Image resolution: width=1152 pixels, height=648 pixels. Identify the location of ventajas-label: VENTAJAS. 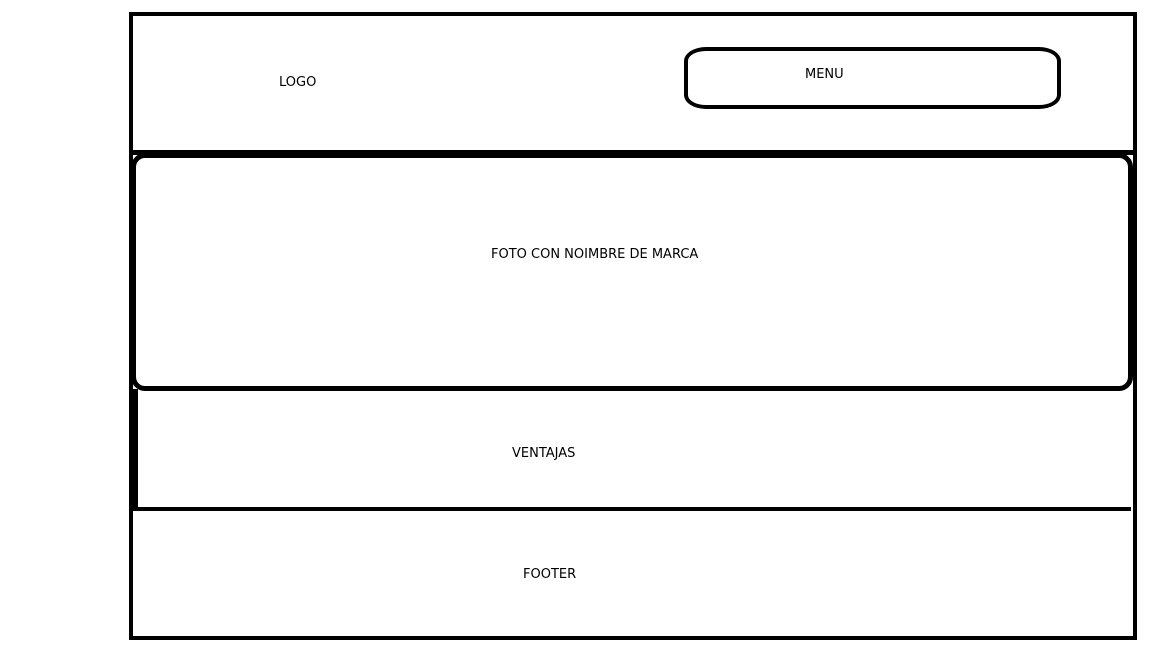
(544, 453).